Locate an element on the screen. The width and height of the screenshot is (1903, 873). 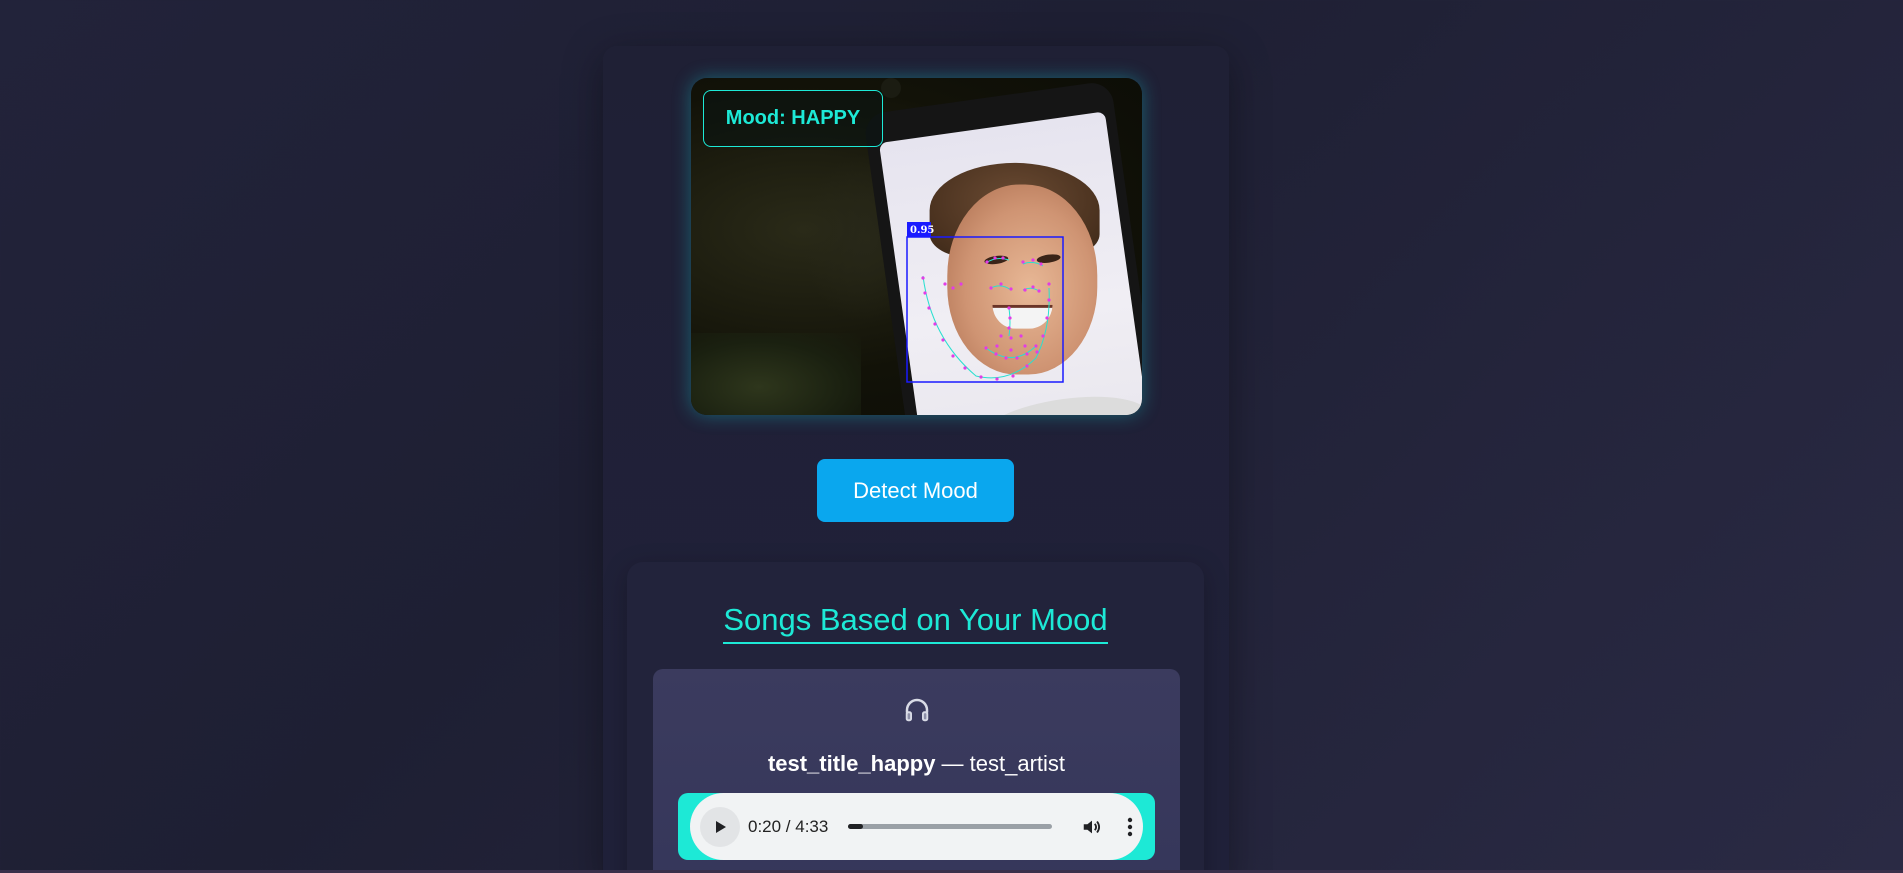
song-artist: test_artist is located at coordinates (1017, 763).